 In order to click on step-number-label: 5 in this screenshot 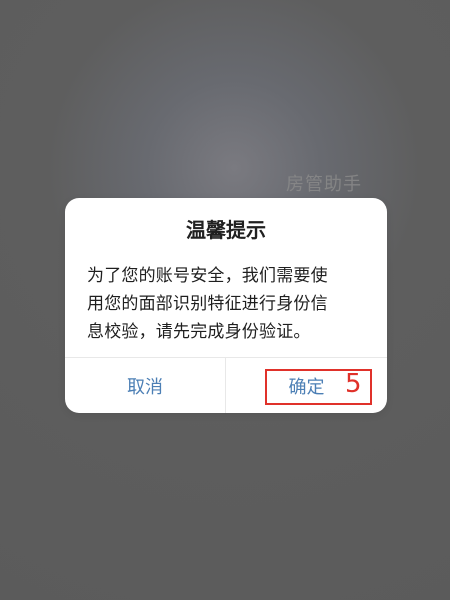, I will do `click(353, 384)`.